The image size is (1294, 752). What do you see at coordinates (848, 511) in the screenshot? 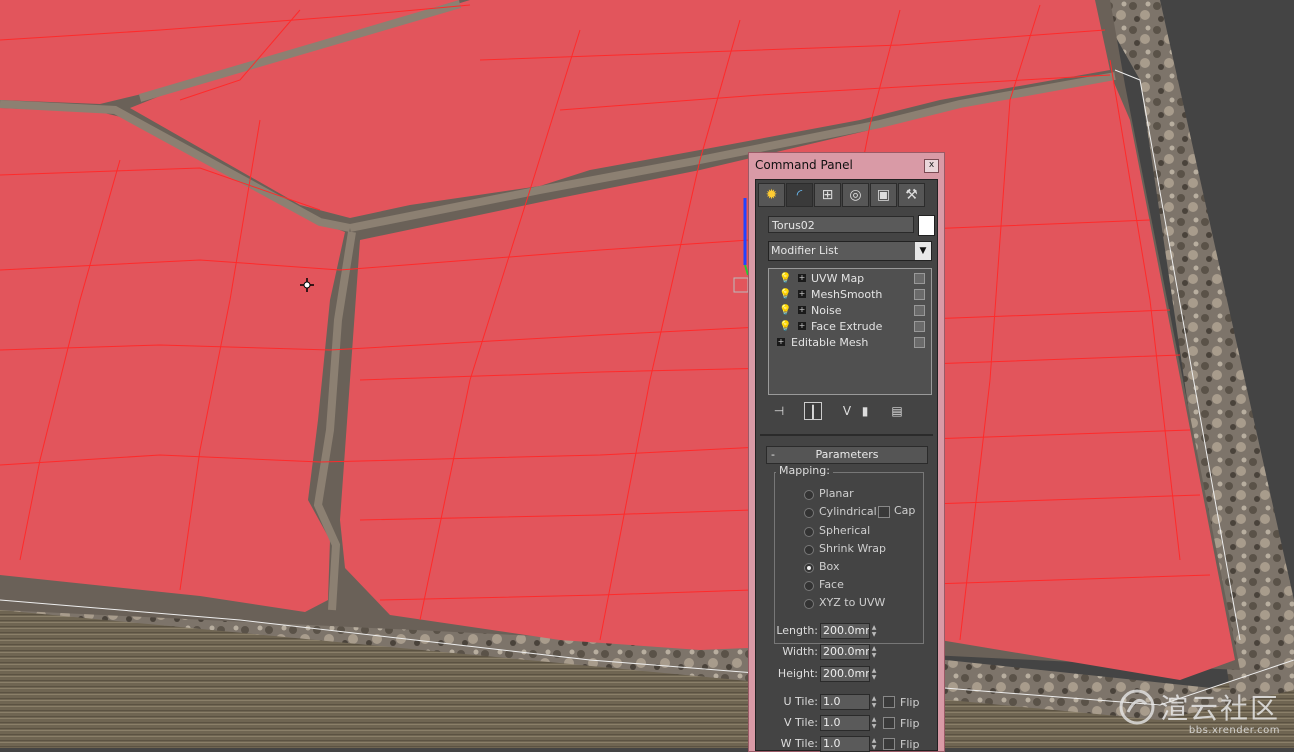
I see `radio-label: Cylindrical` at bounding box center [848, 511].